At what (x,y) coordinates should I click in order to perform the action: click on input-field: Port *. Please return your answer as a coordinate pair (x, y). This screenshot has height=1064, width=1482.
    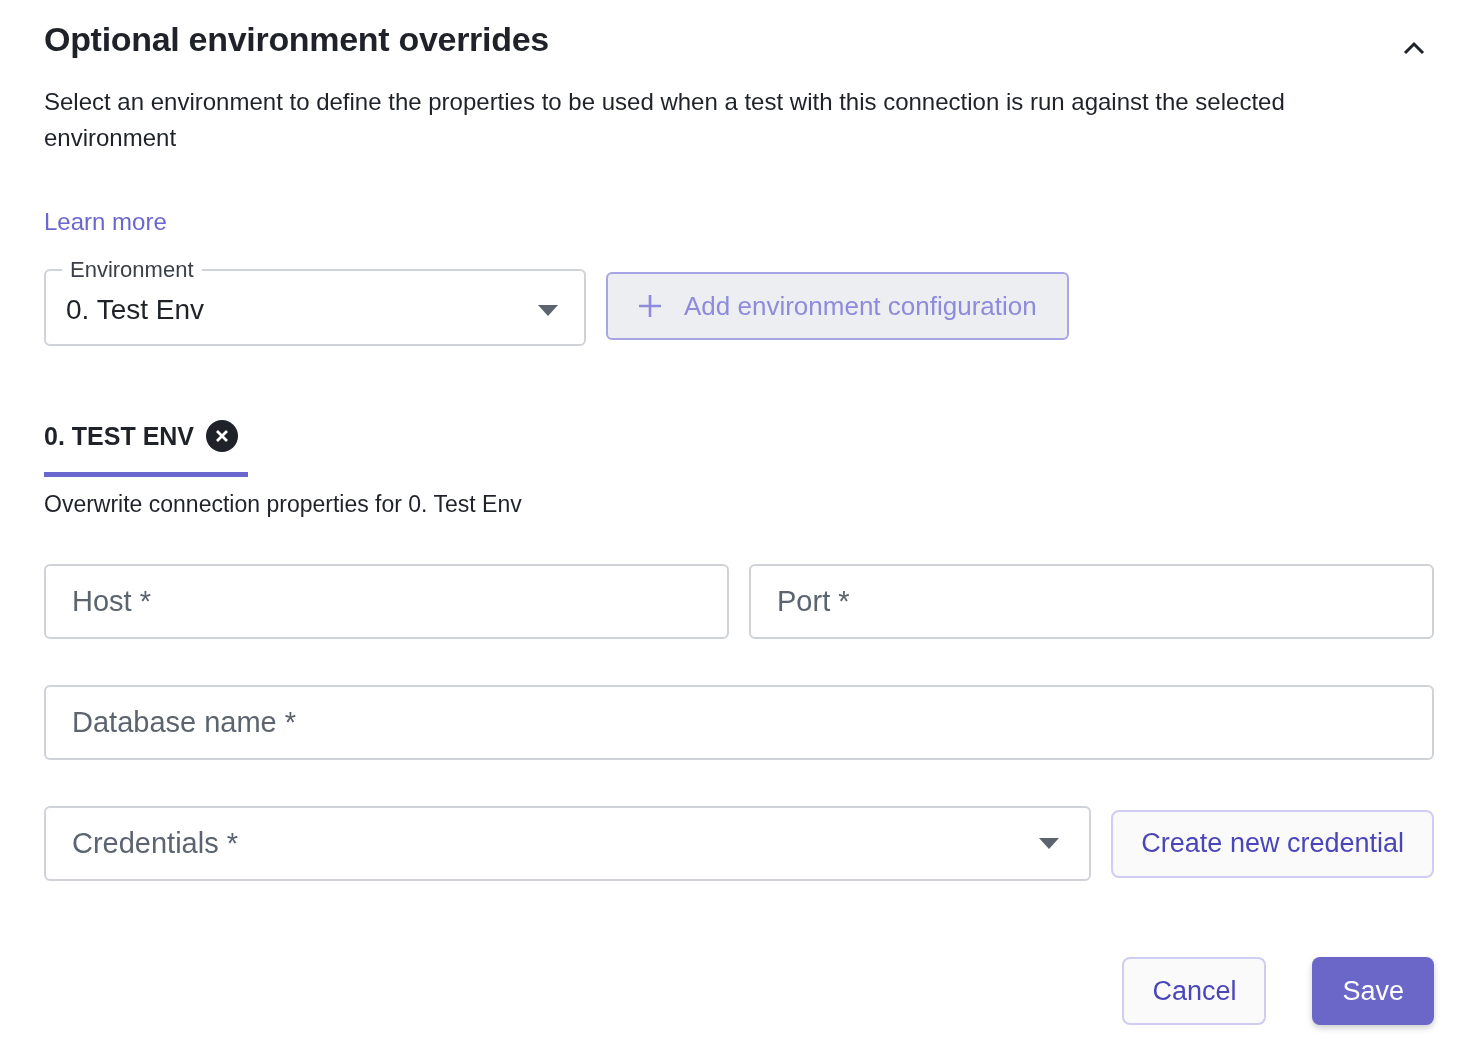
    Looking at the image, I should click on (1091, 601).